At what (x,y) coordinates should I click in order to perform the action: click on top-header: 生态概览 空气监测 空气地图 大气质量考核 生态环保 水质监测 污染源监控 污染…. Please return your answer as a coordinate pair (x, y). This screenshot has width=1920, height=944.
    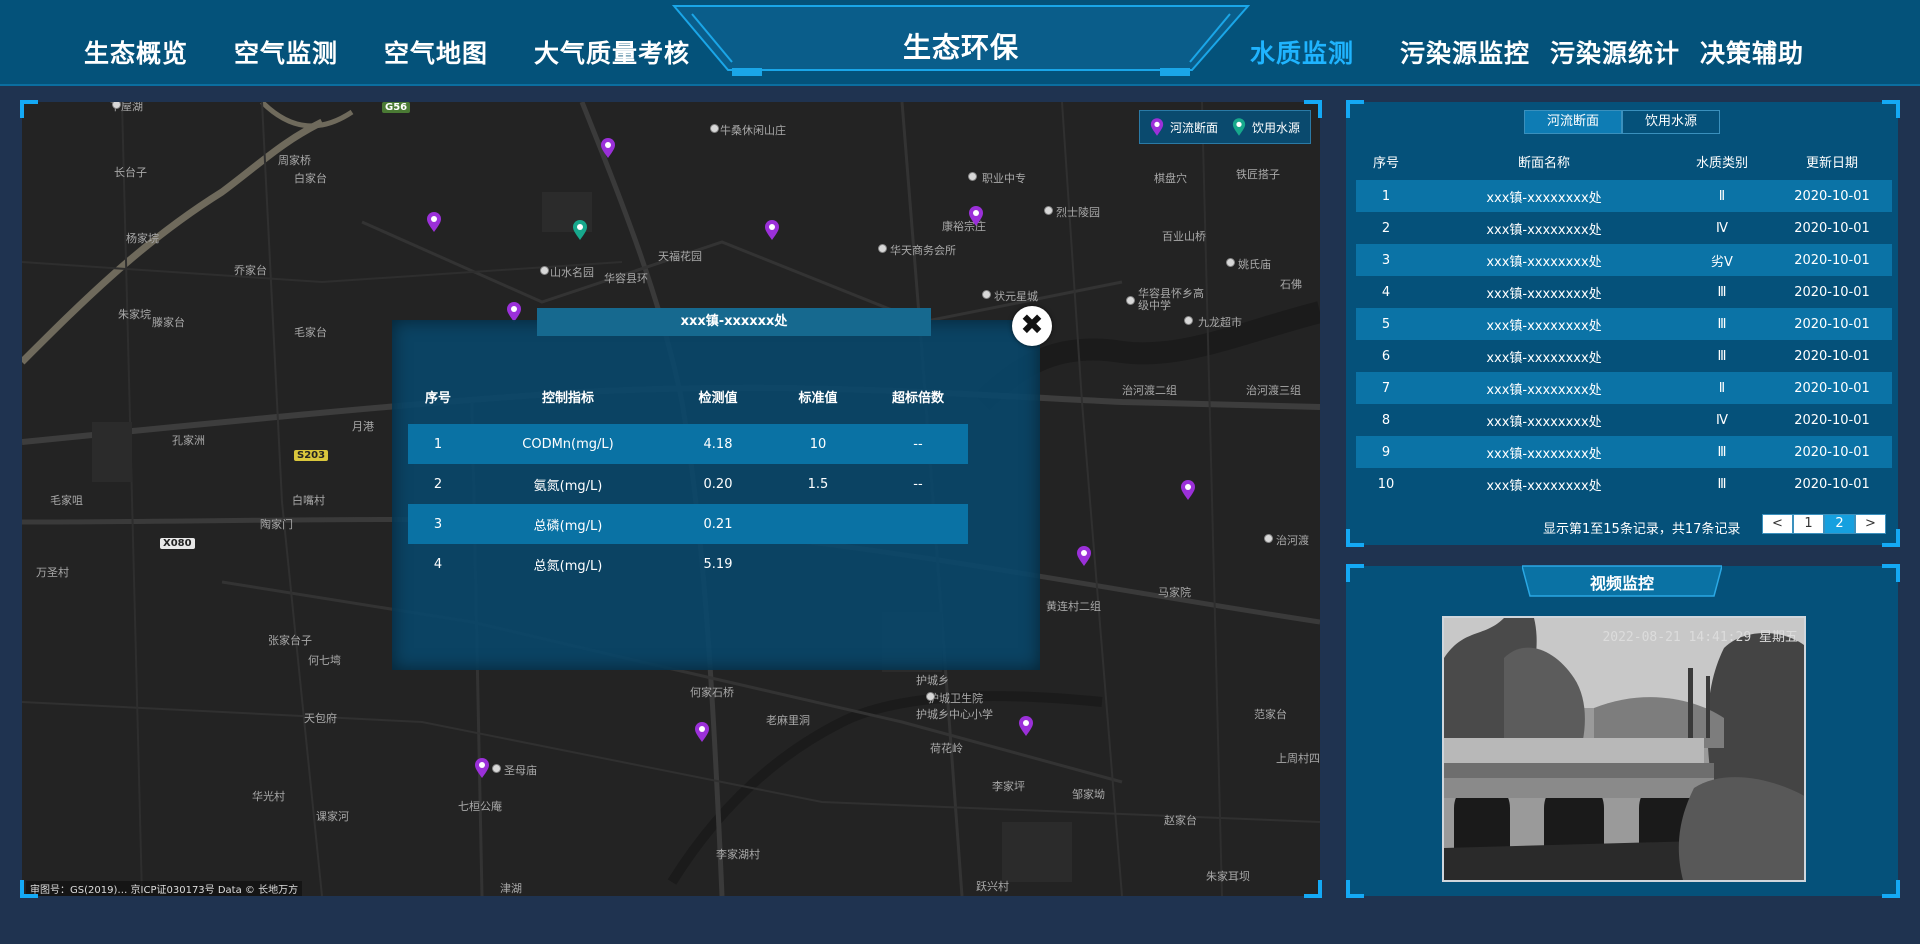
    Looking at the image, I should click on (960, 43).